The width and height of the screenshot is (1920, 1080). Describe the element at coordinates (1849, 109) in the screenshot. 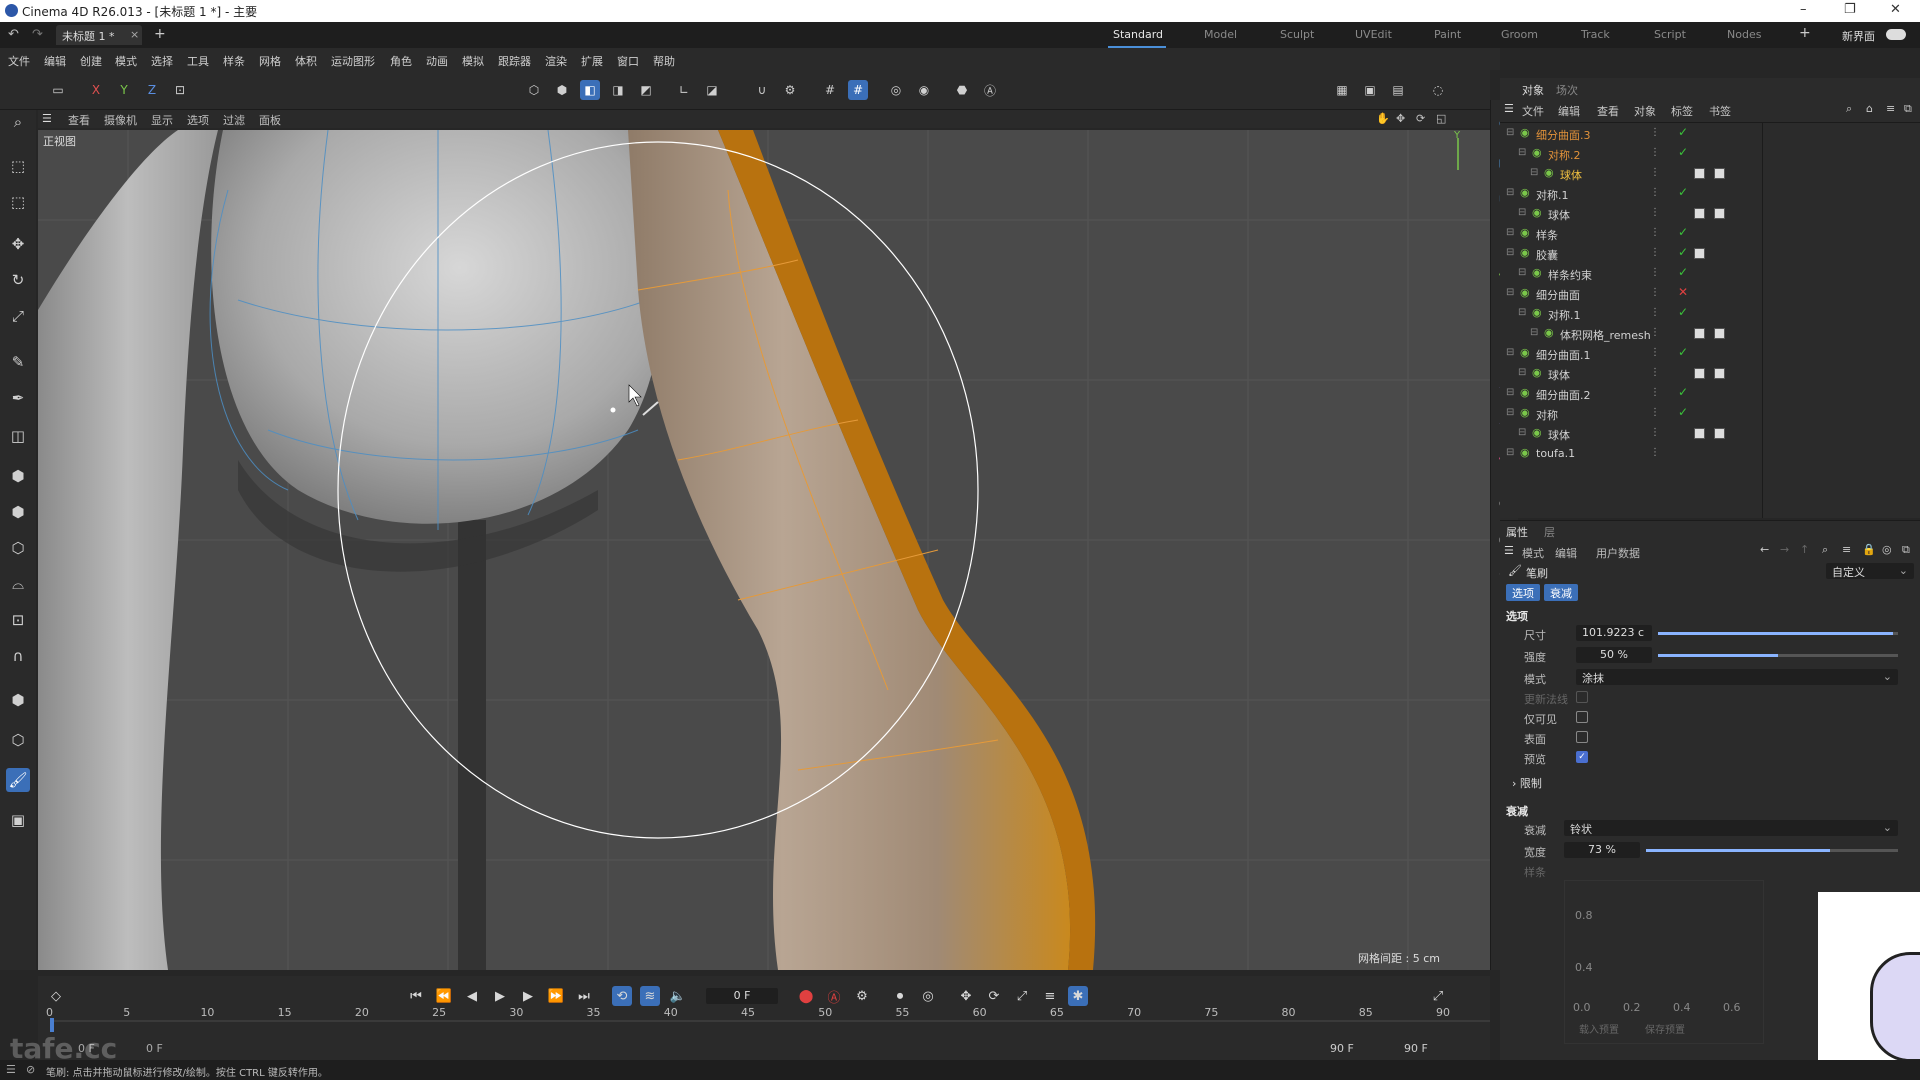

I see `om-search-icon: ⌕` at that location.